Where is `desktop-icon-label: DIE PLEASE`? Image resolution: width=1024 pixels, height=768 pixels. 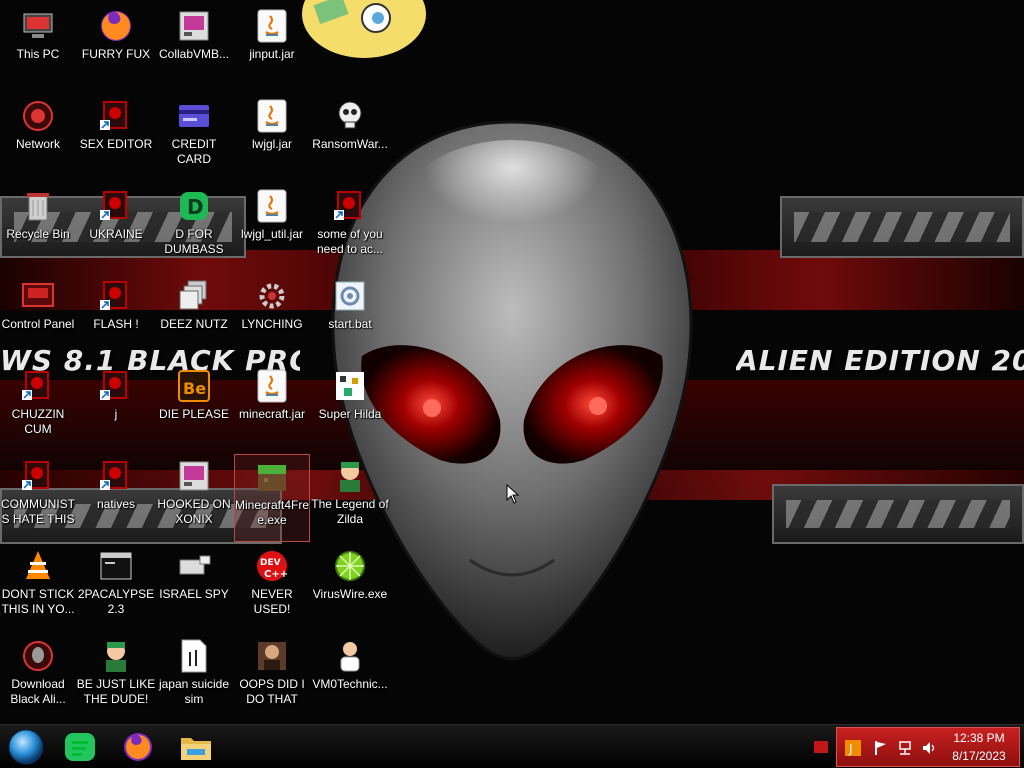
desktop-icon-label: DIE PLEASE is located at coordinates (194, 414).